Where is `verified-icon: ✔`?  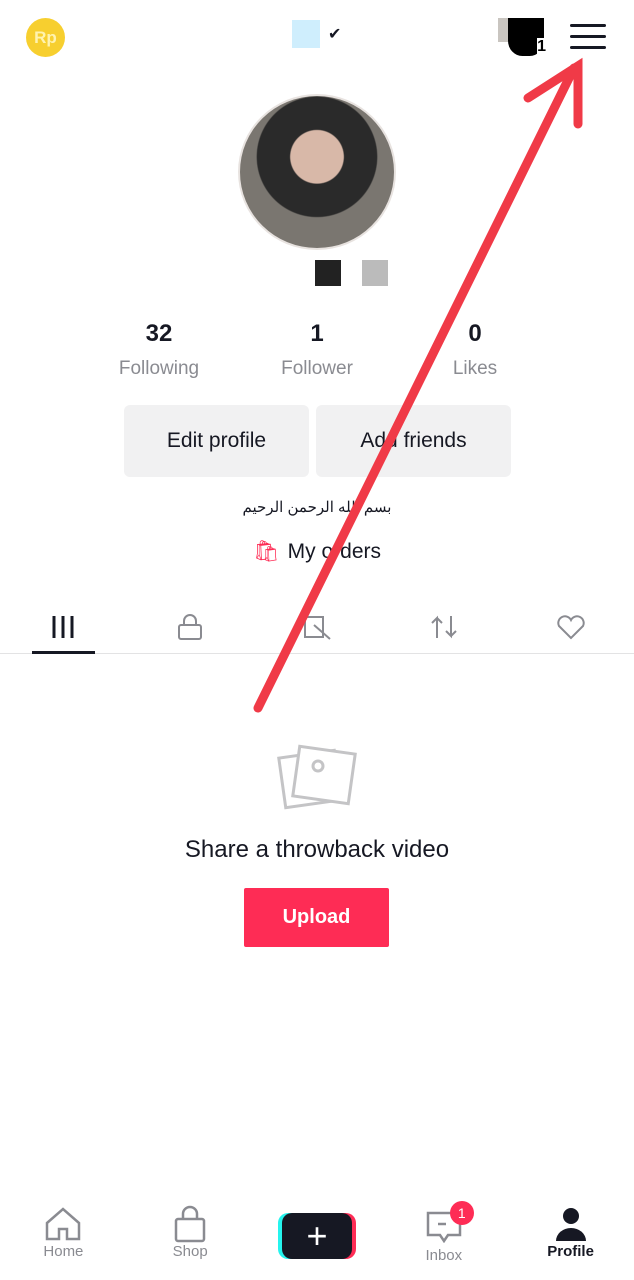
verified-icon: ✔ is located at coordinates (335, 34).